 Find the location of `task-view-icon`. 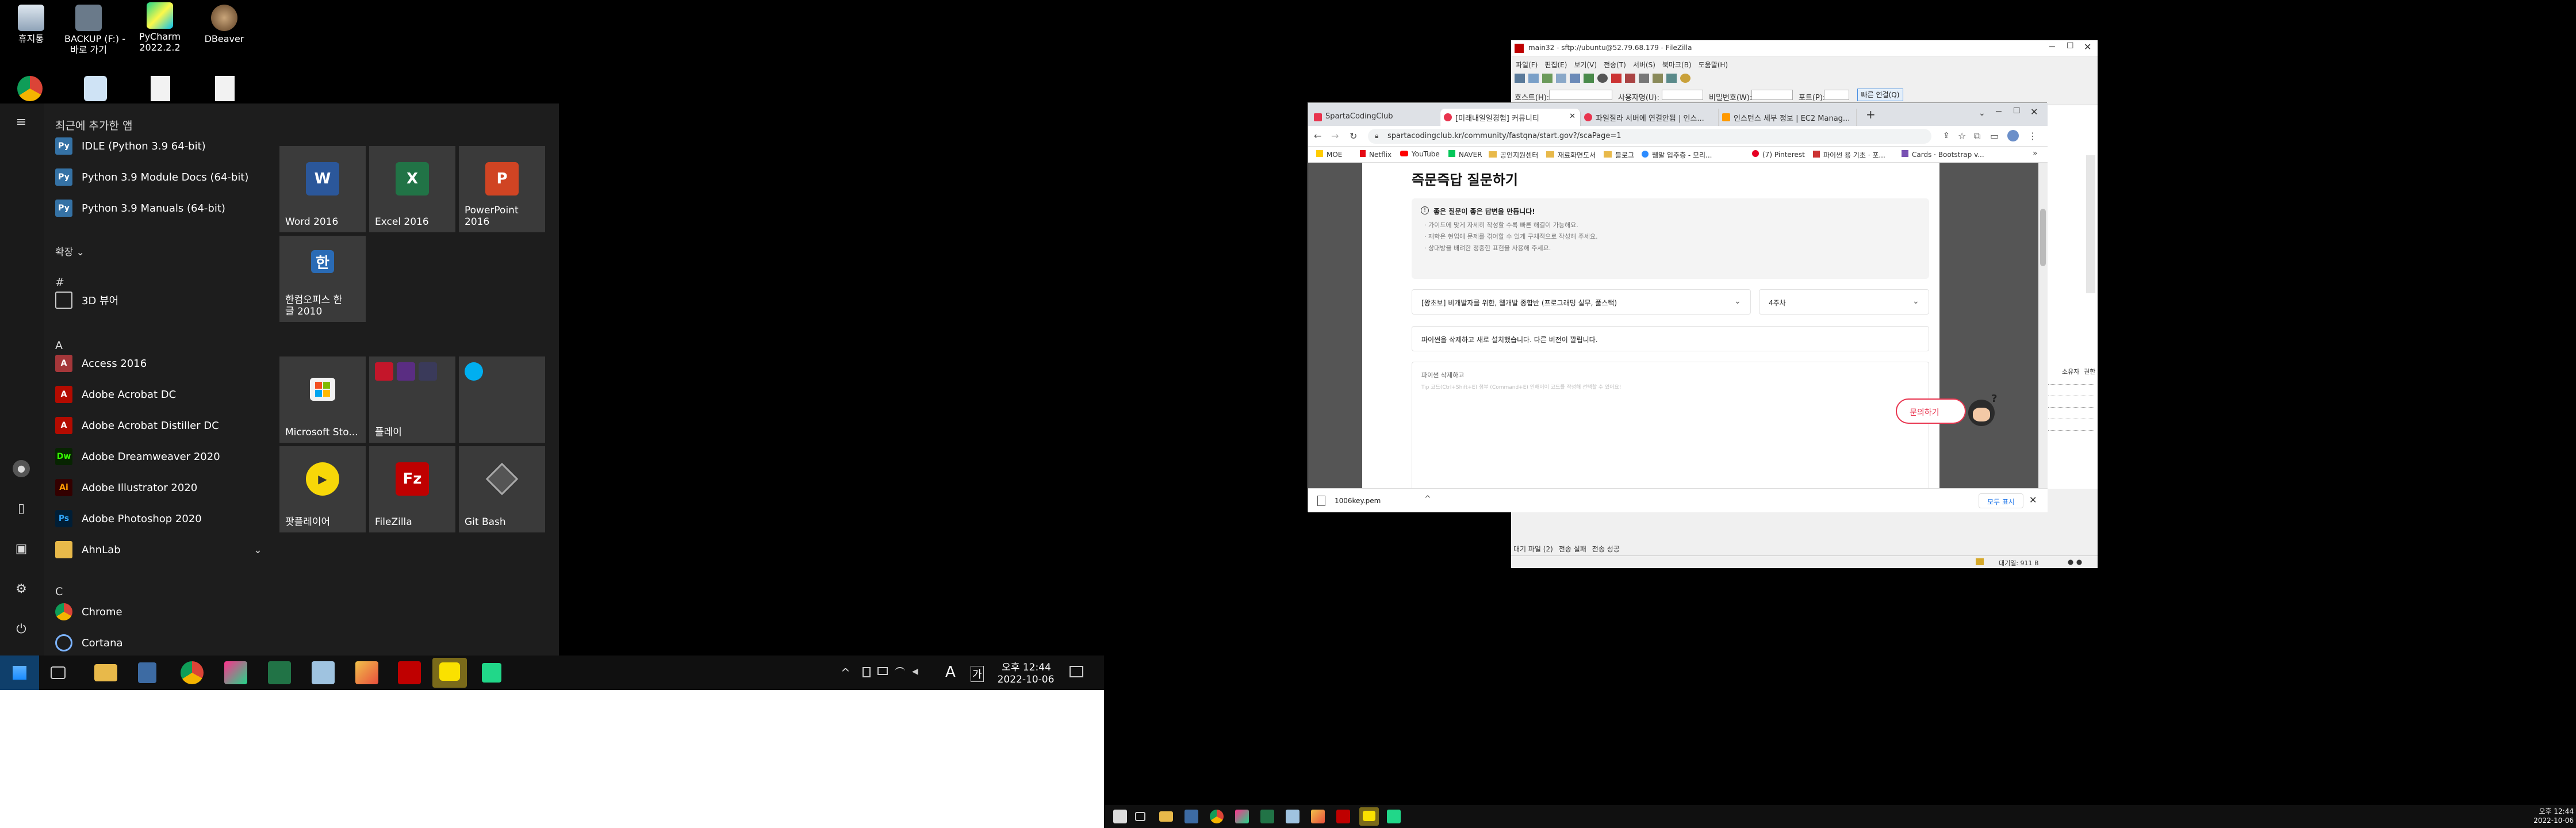

task-view-icon is located at coordinates (1140, 816).